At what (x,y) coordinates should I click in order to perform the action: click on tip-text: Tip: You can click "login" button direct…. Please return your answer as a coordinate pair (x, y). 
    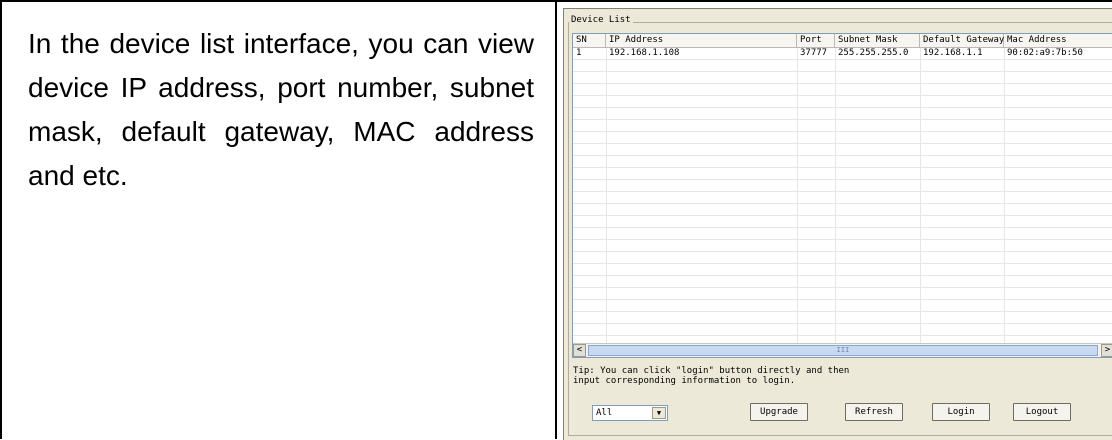
    Looking at the image, I should click on (711, 376).